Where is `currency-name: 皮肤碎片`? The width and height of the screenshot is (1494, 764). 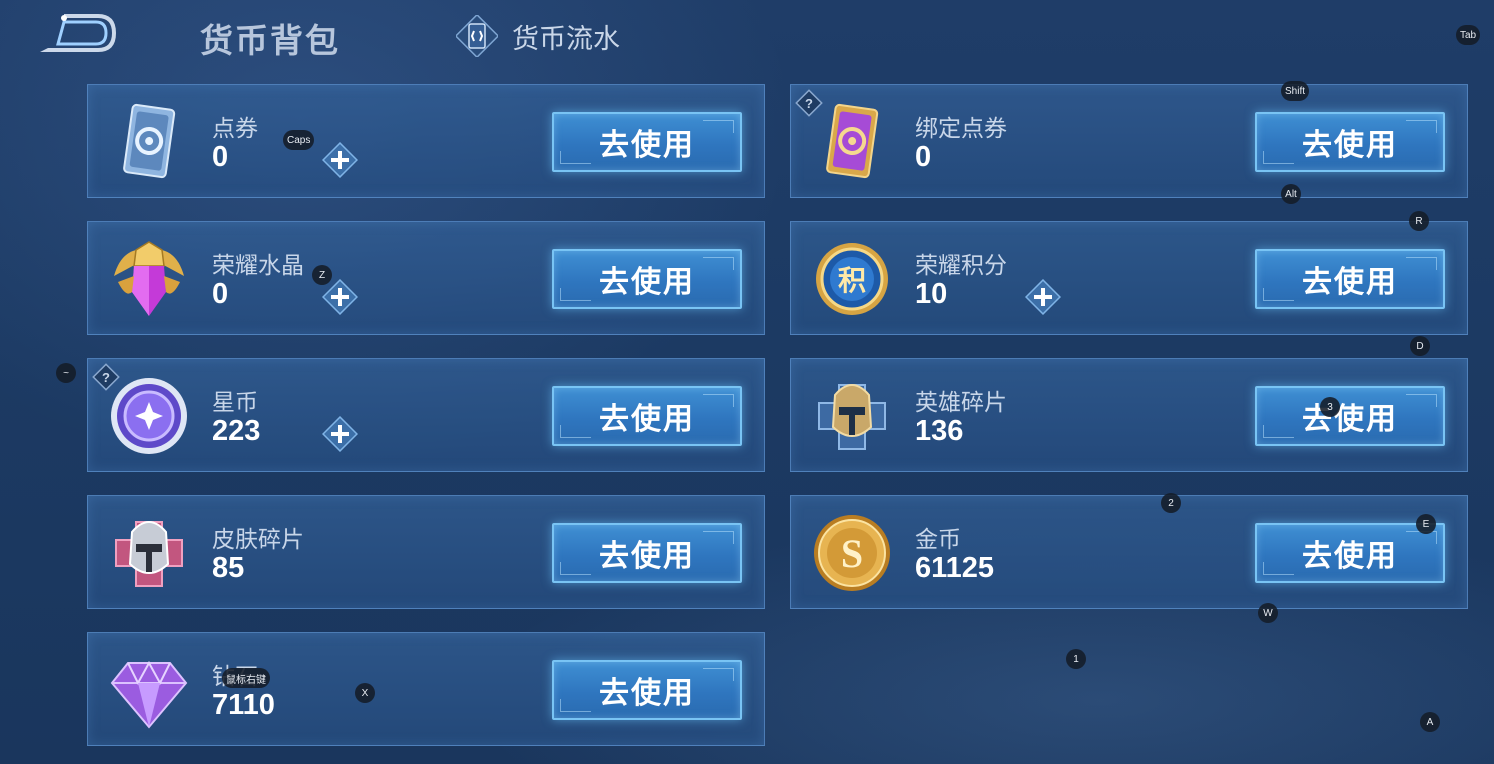 currency-name: 皮肤碎片 is located at coordinates (258, 540).